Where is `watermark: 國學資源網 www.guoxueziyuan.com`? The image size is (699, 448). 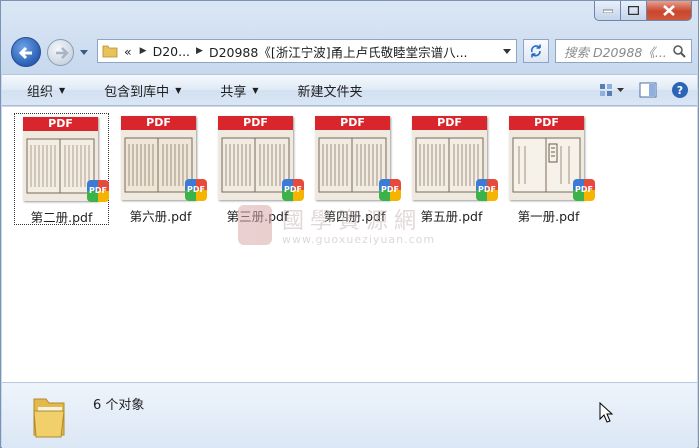 watermark: 國學資源網 www.guoxueziyuan.com is located at coordinates (353, 226).